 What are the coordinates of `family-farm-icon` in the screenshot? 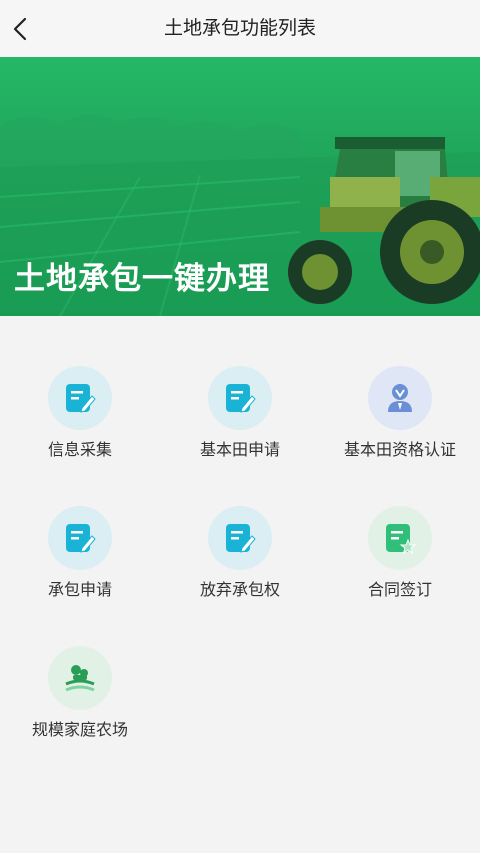 It's located at (80, 678).